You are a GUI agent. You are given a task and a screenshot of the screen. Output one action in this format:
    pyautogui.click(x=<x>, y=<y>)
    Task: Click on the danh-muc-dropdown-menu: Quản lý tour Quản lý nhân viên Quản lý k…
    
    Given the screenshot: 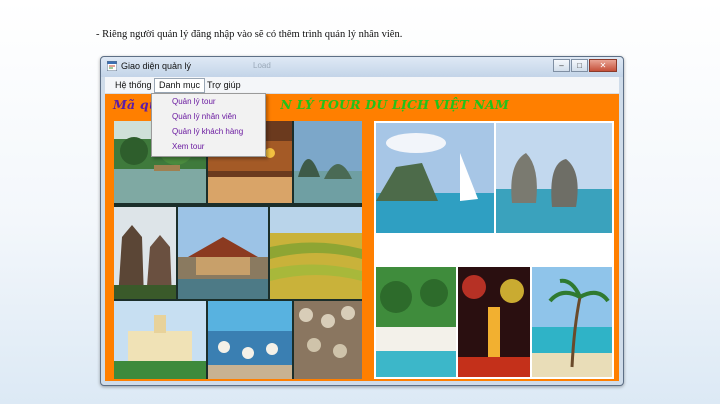 What is the action you would take?
    pyautogui.click(x=208, y=125)
    